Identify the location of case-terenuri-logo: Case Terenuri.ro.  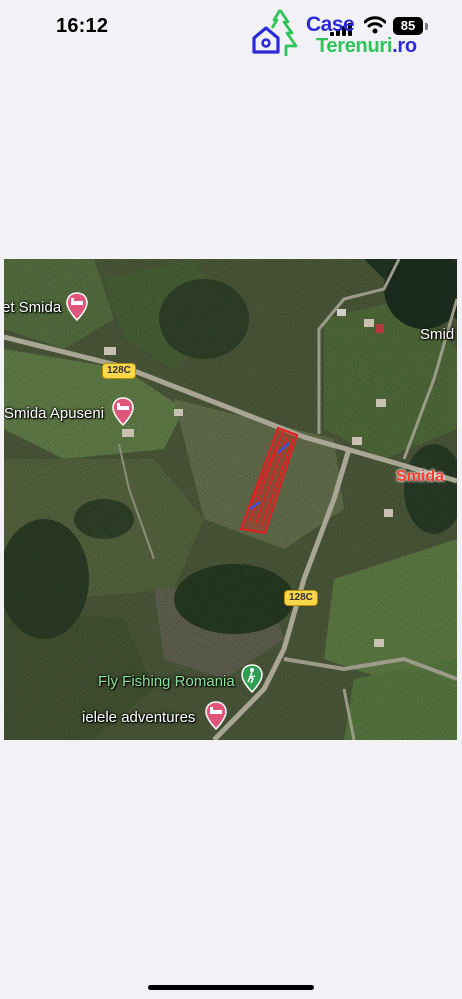
(350, 32).